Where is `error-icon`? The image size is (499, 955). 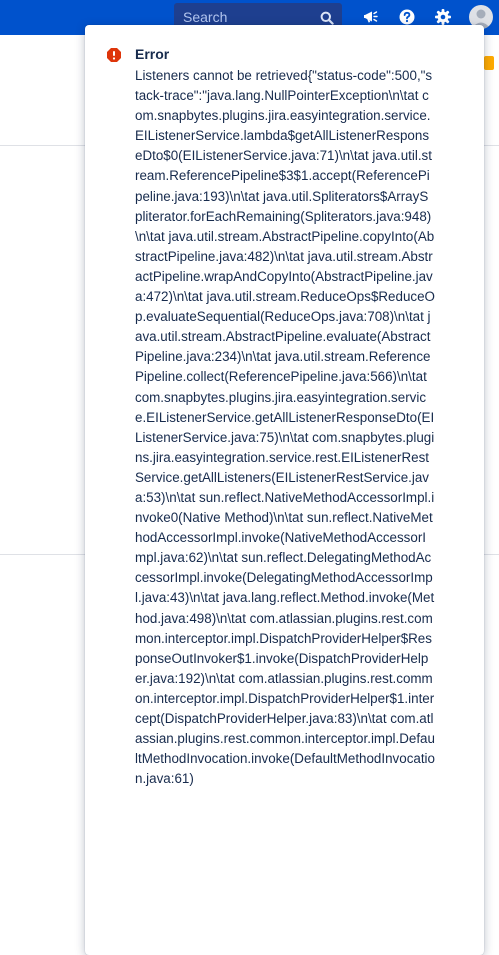
error-icon is located at coordinates (114, 57).